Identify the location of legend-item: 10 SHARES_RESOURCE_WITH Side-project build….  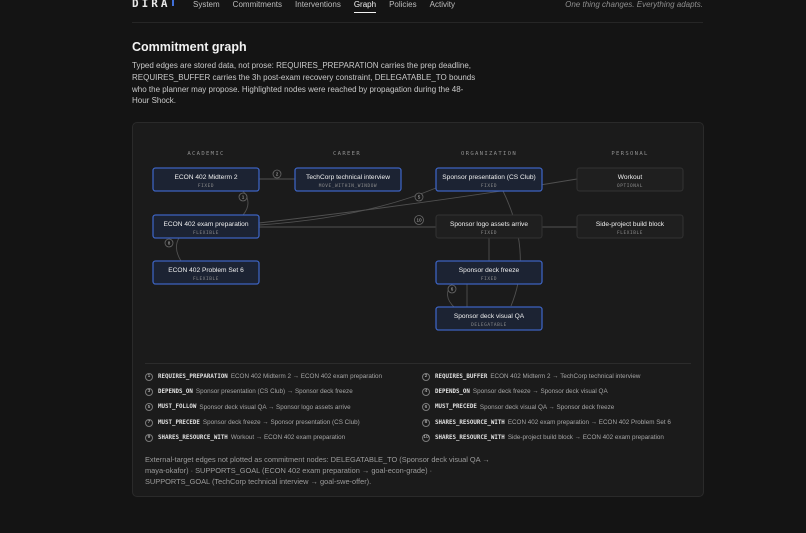
(556, 437).